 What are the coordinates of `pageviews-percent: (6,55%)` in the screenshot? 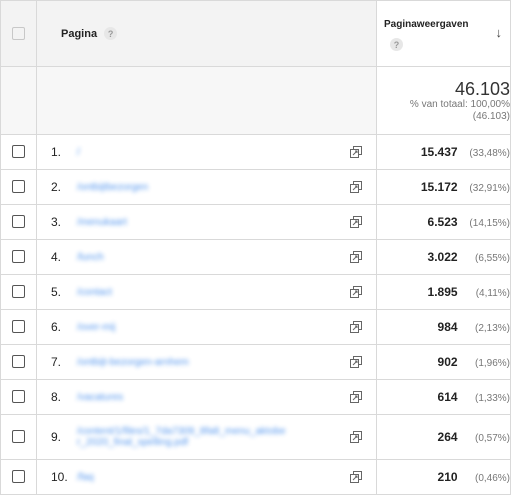 It's located at (492, 258).